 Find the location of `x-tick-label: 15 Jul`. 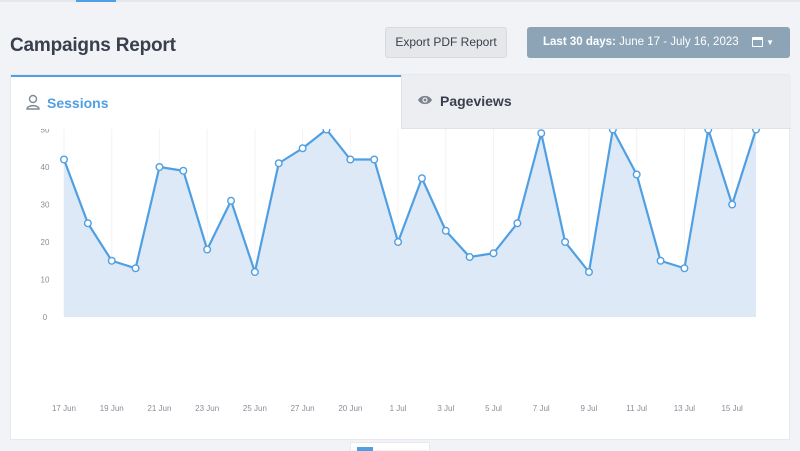

x-tick-label: 15 Jul is located at coordinates (732, 408).